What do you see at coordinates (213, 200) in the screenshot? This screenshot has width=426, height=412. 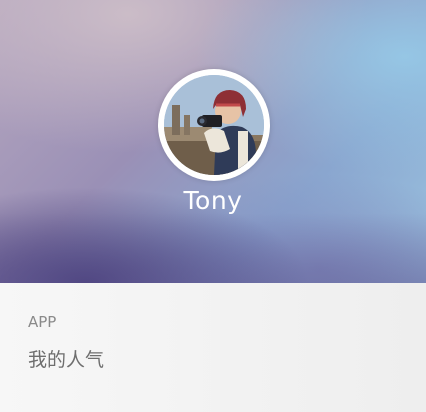 I see `username: Tony` at bounding box center [213, 200].